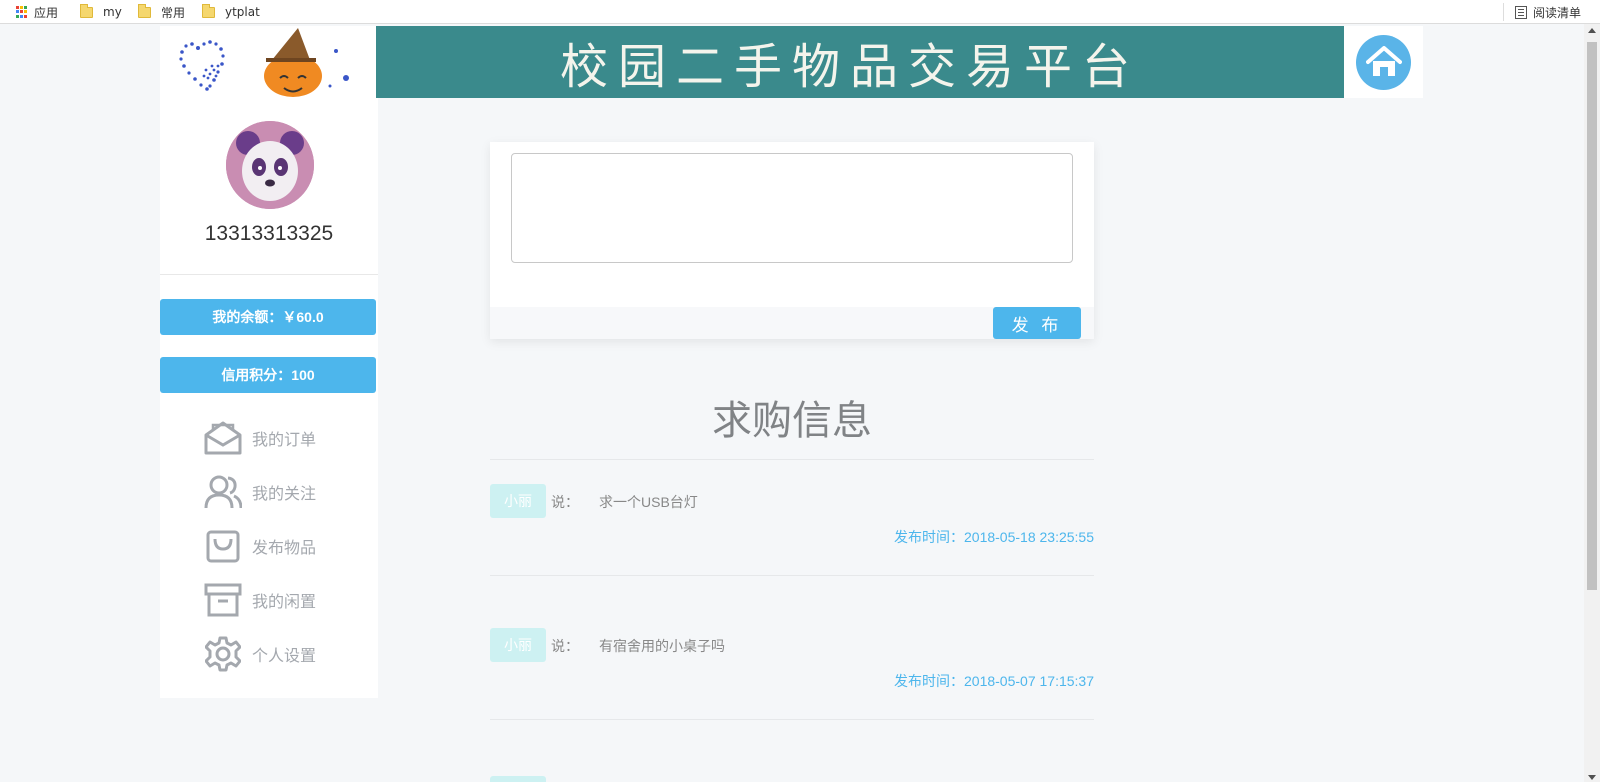 This screenshot has width=1600, height=782. Describe the element at coordinates (1592, 316) in the screenshot. I see `scrollbar-thumb` at that location.